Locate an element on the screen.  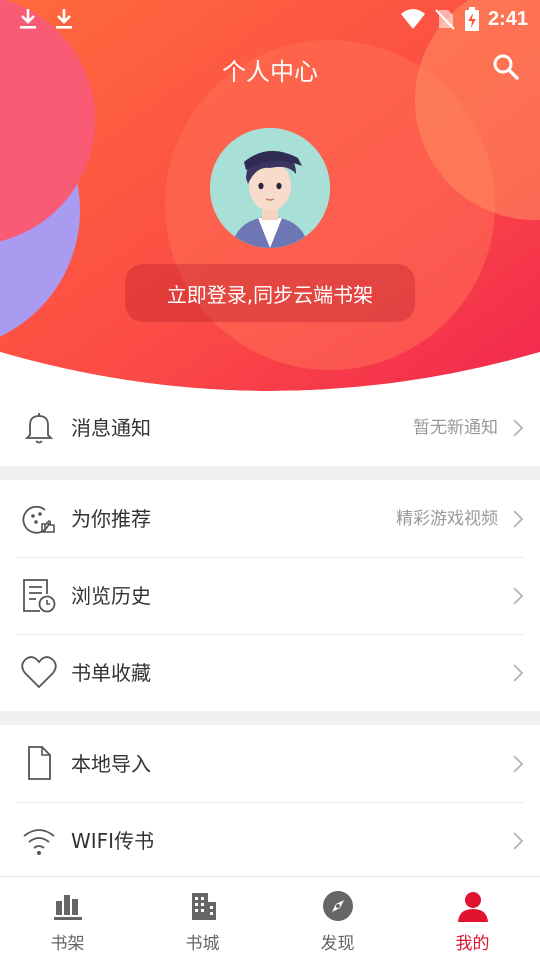
menu-label: 书单收藏 is located at coordinates (111, 673).